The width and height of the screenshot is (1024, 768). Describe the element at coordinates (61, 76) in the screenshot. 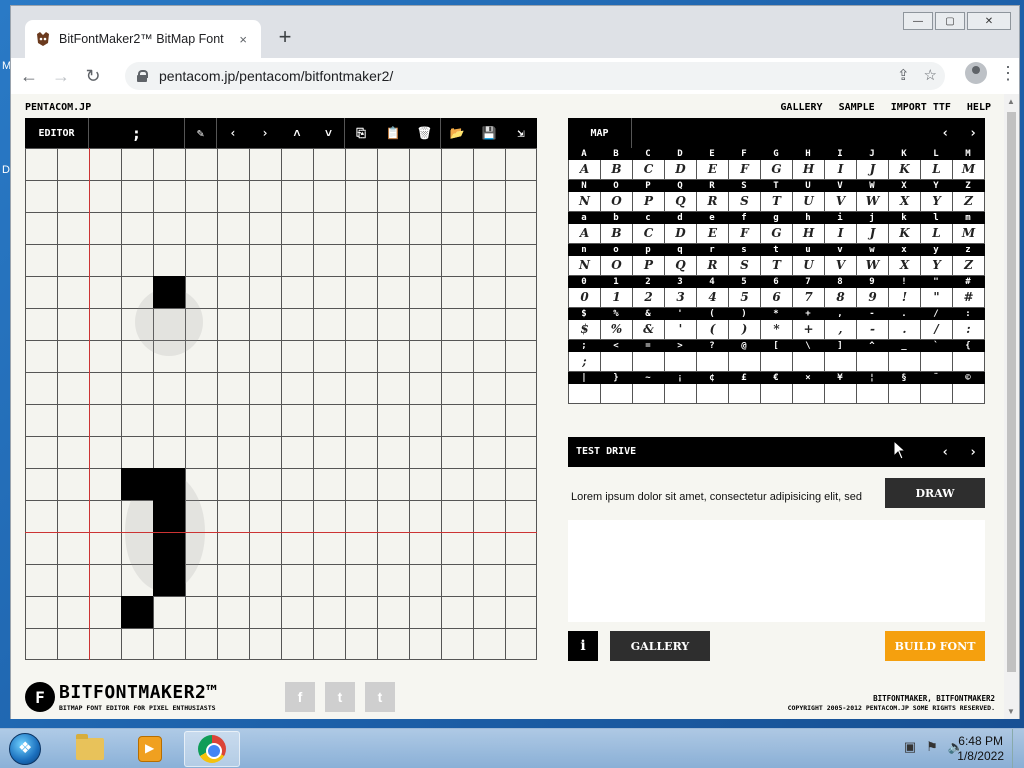

I see `forward-button: →` at that location.